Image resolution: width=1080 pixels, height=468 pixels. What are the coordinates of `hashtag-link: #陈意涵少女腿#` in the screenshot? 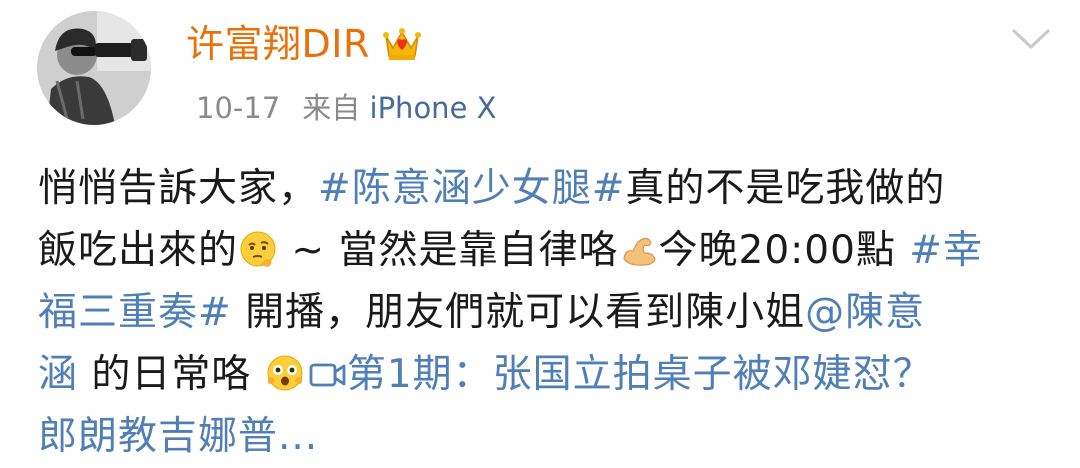 It's located at (471, 188).